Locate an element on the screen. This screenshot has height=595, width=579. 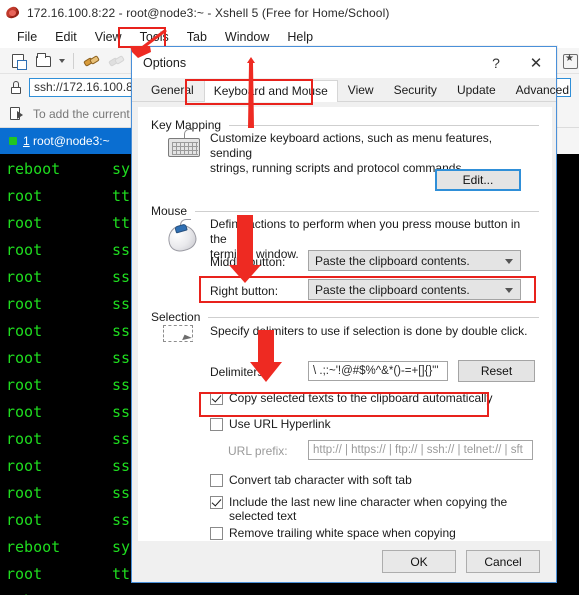
copy-auto-checkbox is located at coordinates (216, 398).